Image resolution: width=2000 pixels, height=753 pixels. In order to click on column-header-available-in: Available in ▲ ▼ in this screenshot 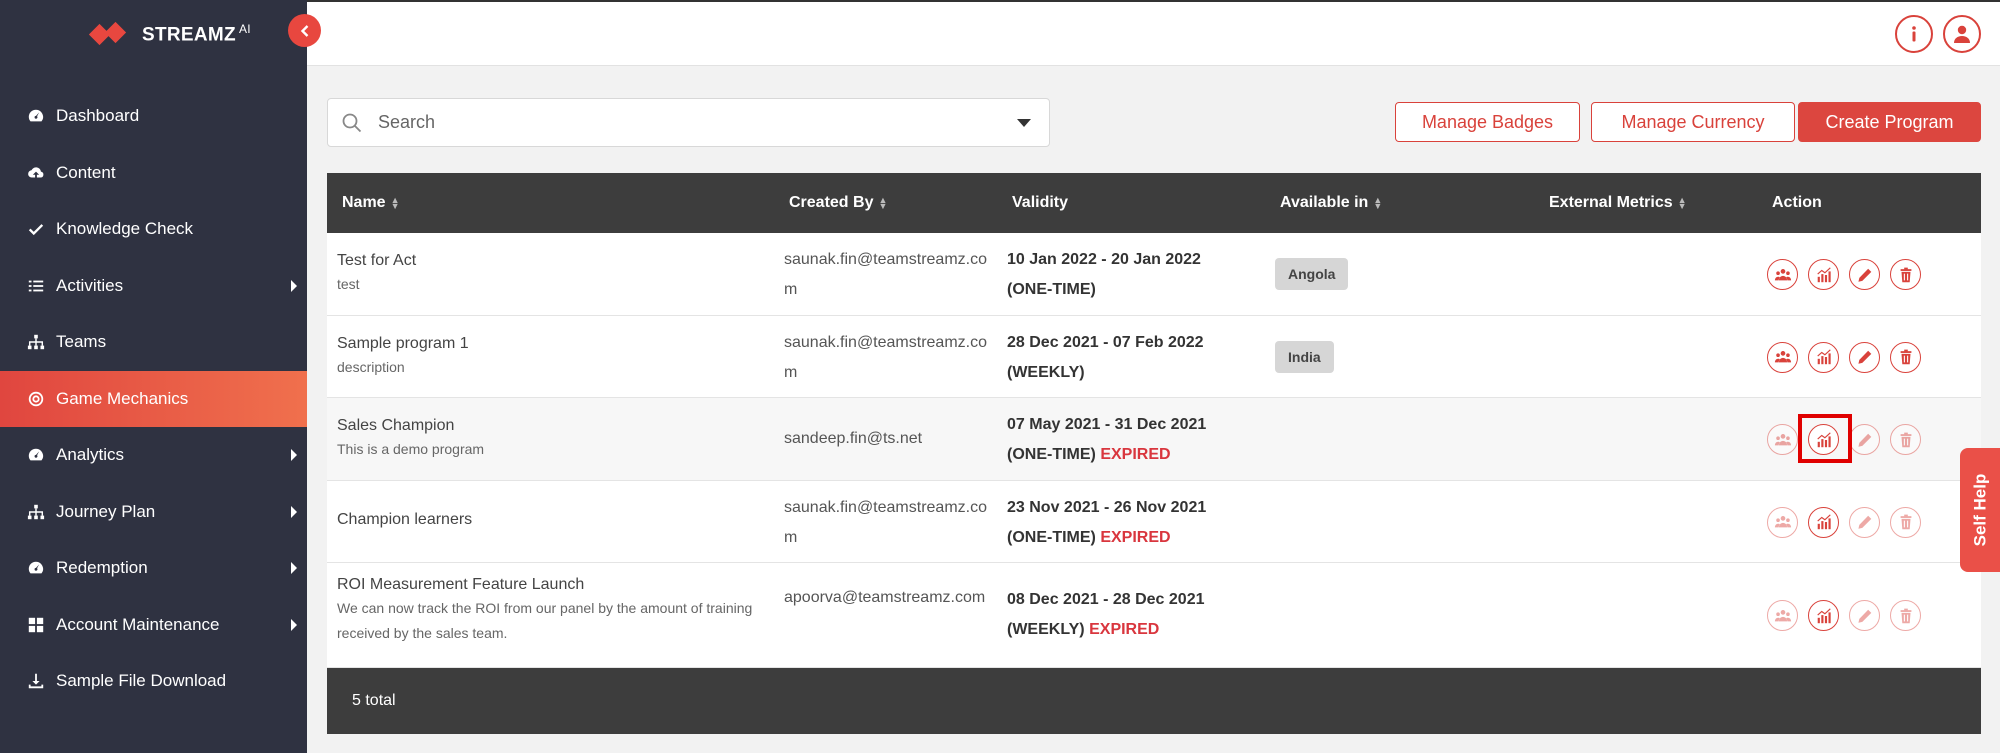, I will do `click(1331, 203)`.